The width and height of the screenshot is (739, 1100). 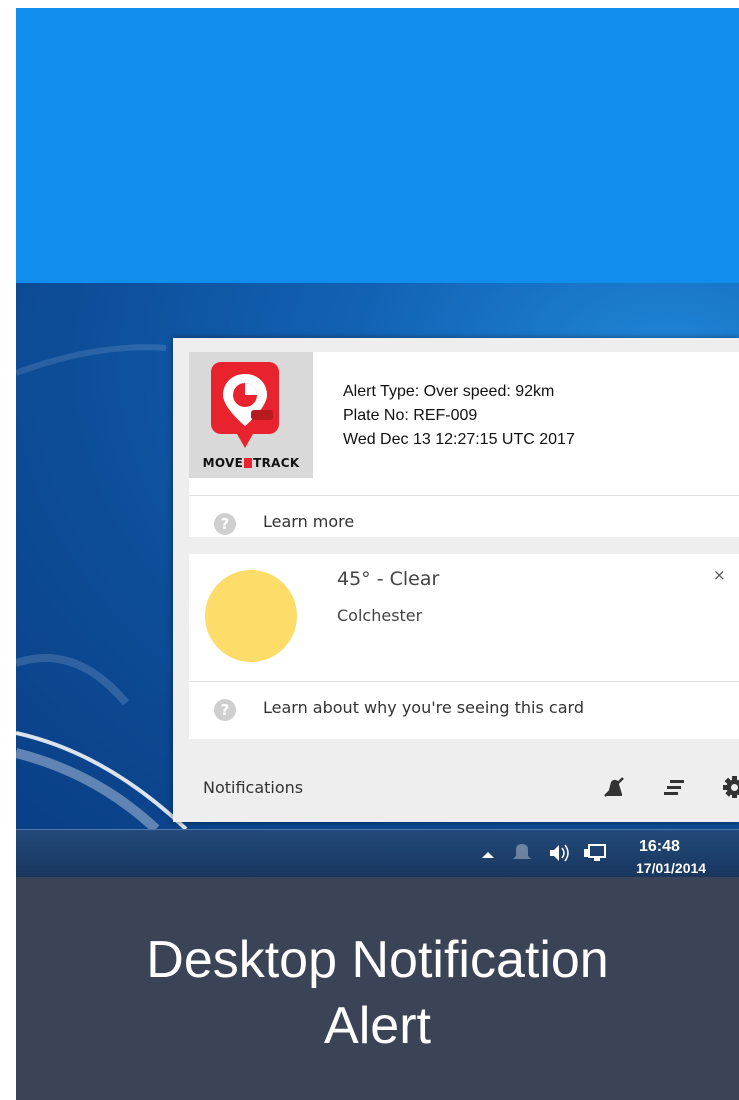 I want to click on notifications-title: Notifications, so click(x=253, y=787).